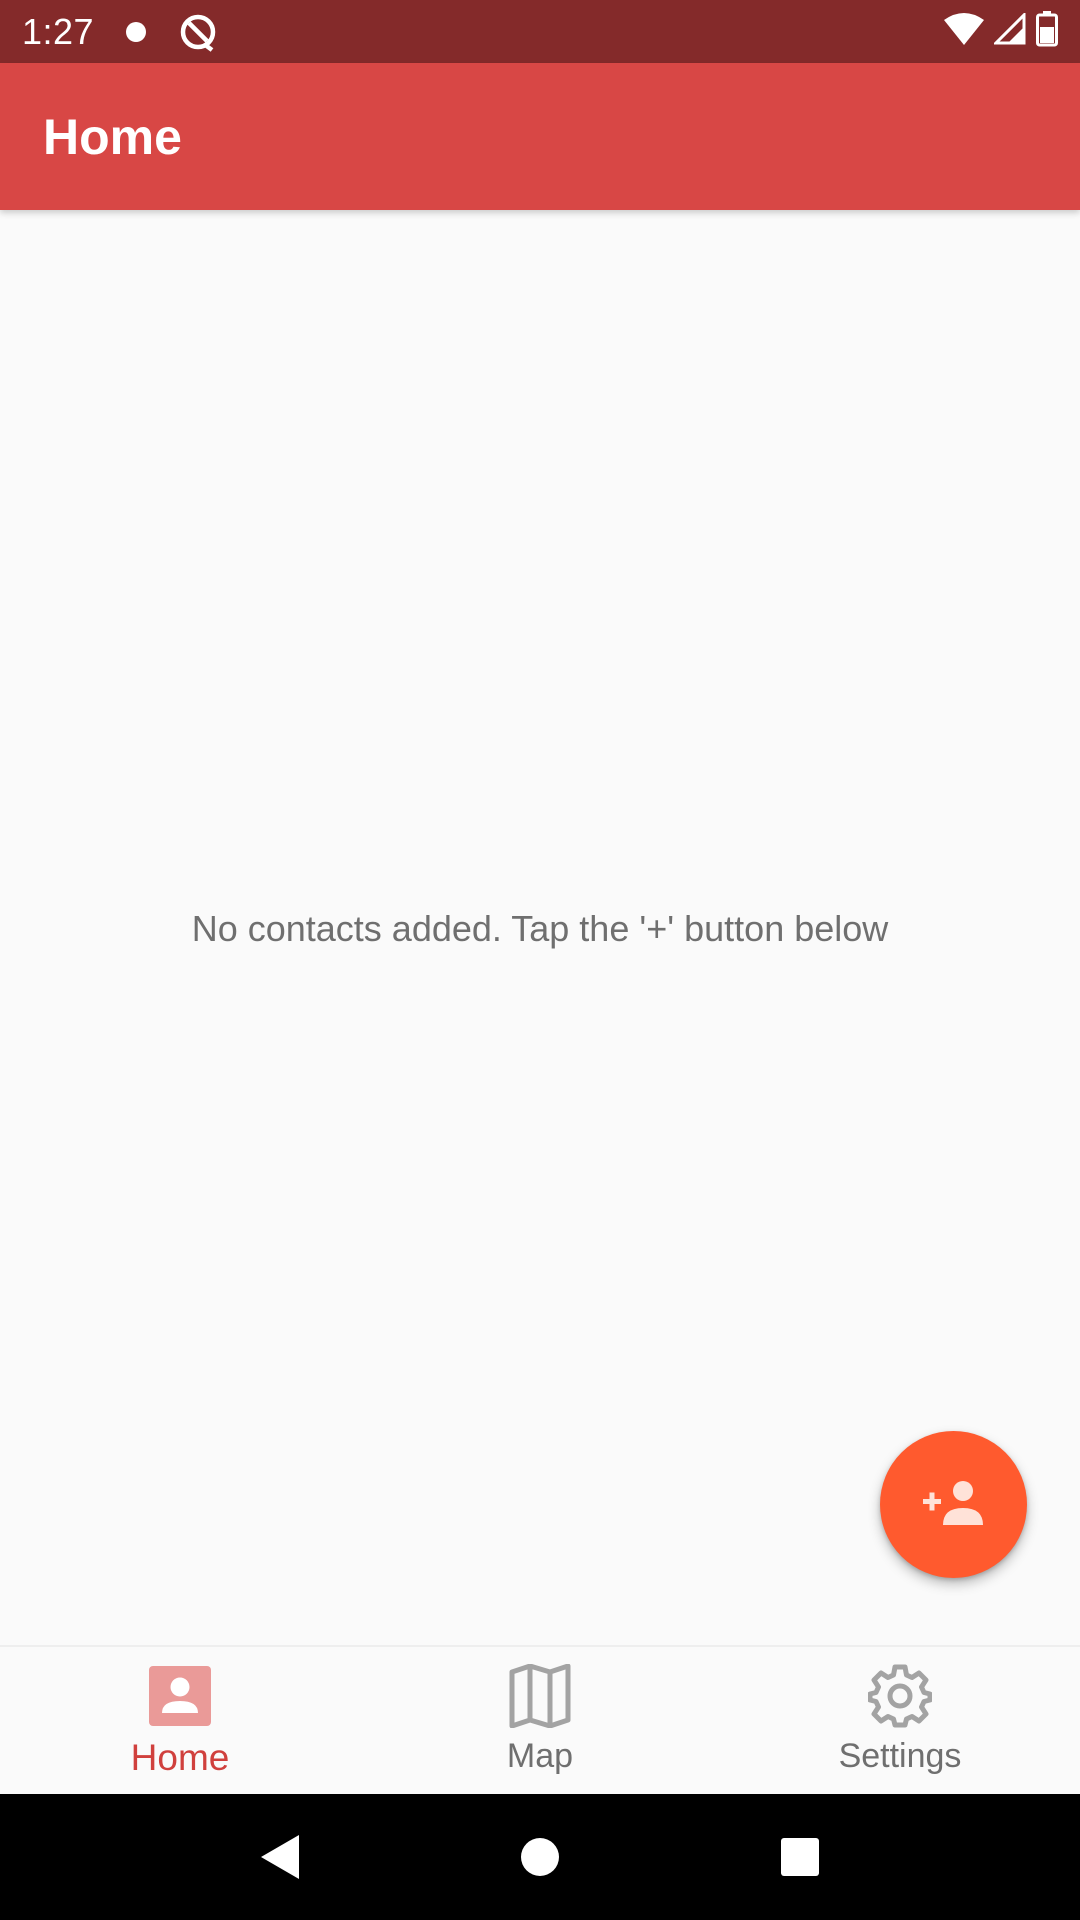  I want to click on nav-label-home: Home, so click(180, 1757).